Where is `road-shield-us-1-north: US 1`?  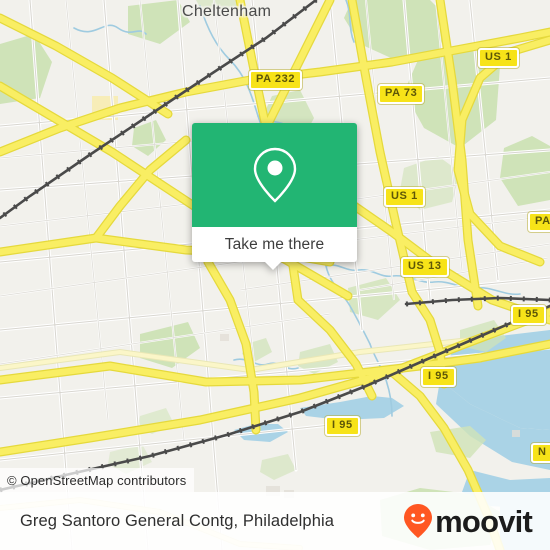
road-shield-us-1-north: US 1 is located at coordinates (498, 58).